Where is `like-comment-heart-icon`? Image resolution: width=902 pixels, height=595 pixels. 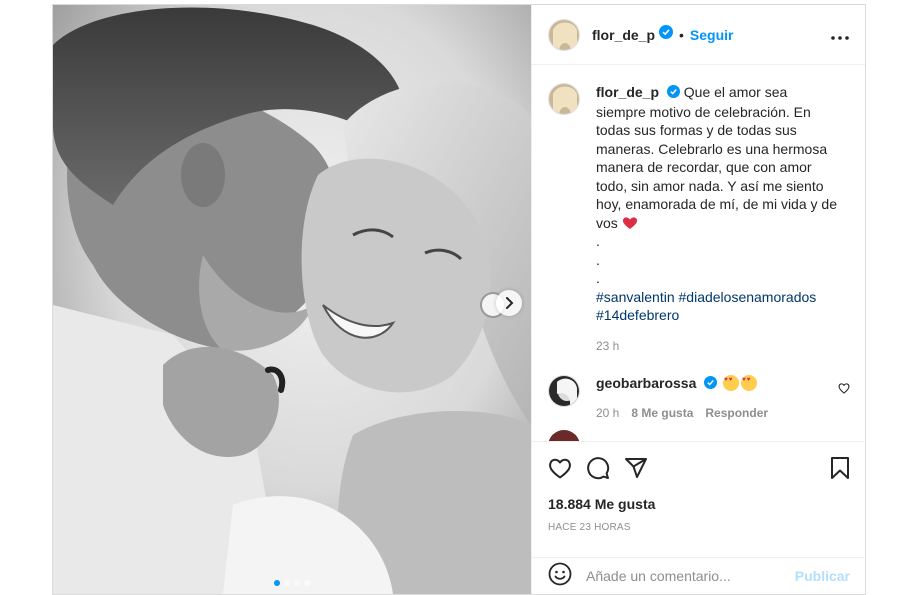
like-comment-heart-icon is located at coordinates (844, 390).